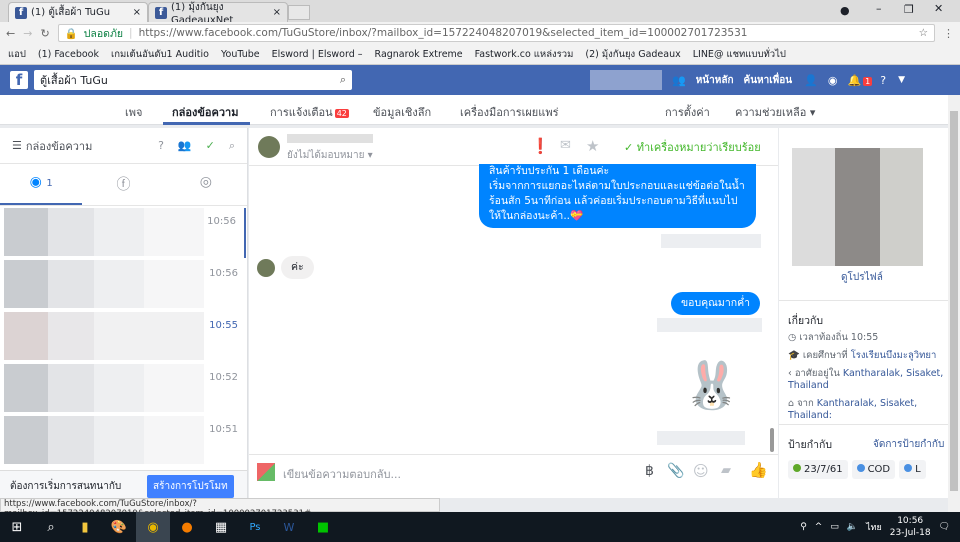 This screenshot has height=542, width=960. What do you see at coordinates (852, 527) in the screenshot?
I see `volume-icon: 🔈` at bounding box center [852, 527].